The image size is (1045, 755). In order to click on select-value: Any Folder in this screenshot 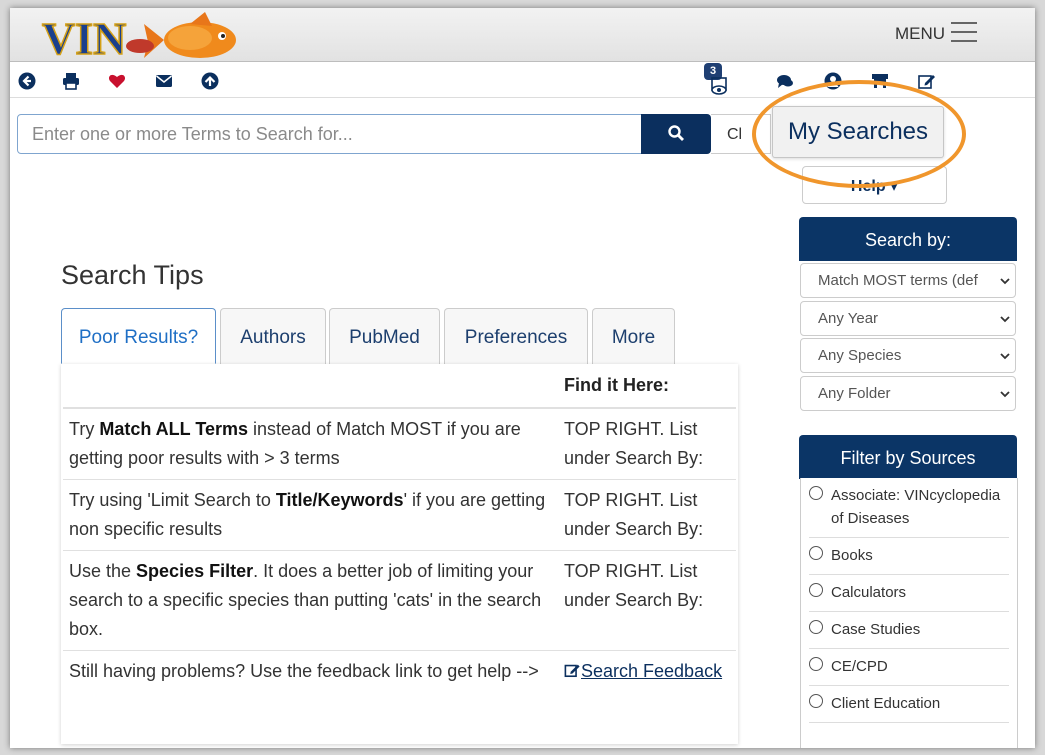, I will do `click(854, 393)`.